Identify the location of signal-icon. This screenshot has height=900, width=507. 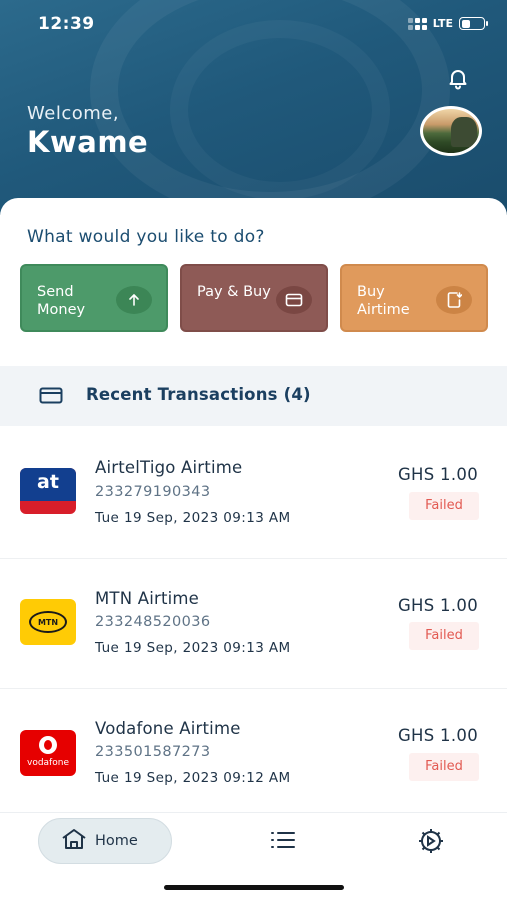
(417, 23).